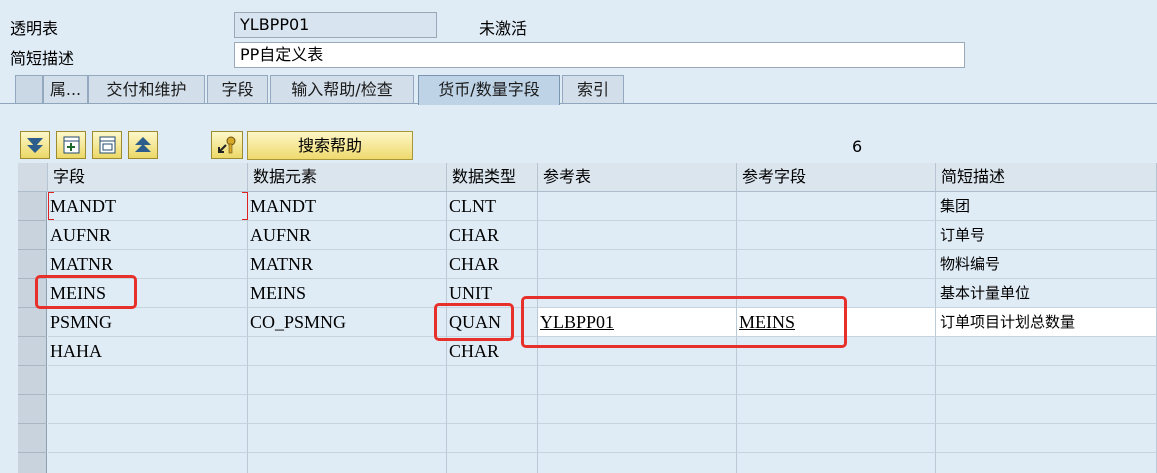  I want to click on cell-data-element: CO_PSMNG, so click(347, 322).